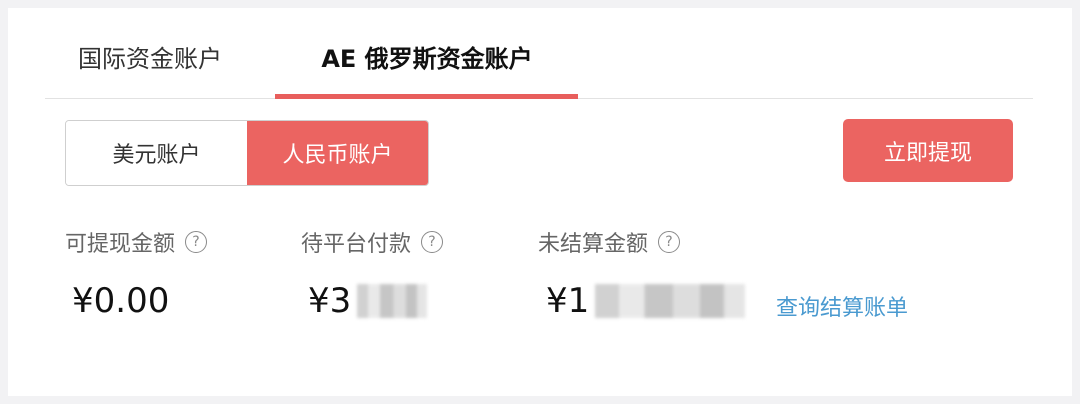 The height and width of the screenshot is (404, 1080). What do you see at coordinates (928, 150) in the screenshot?
I see `withdraw-now-button: 立即提现` at bounding box center [928, 150].